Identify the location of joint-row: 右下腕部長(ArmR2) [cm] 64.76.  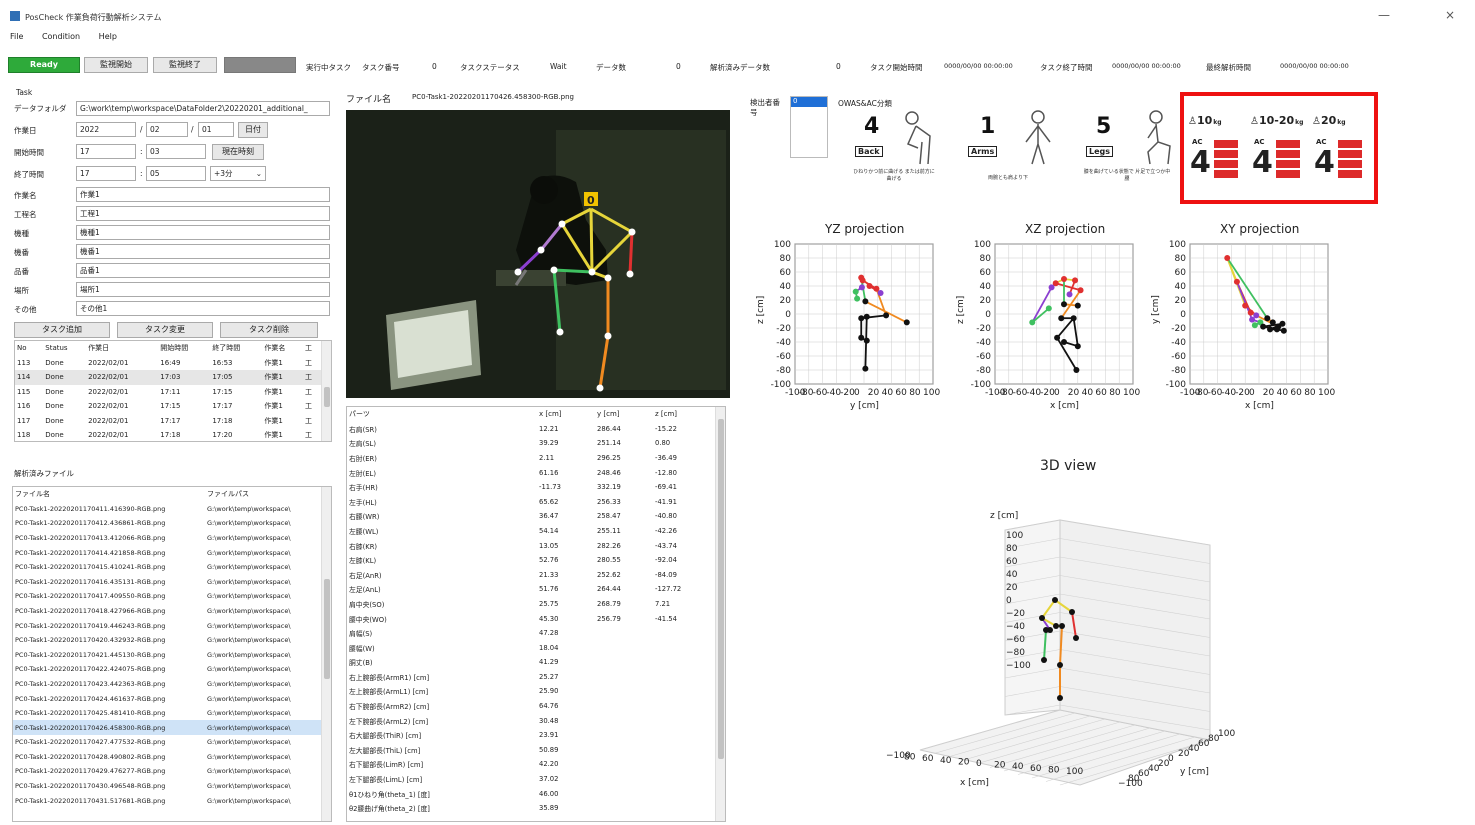
(530, 706).